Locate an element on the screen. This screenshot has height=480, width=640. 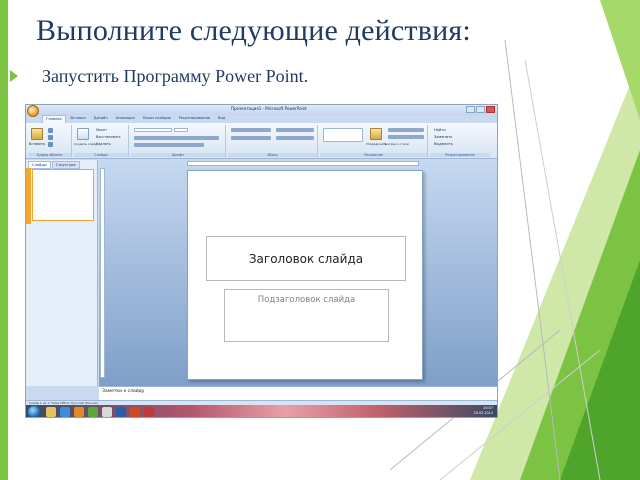
group-label-clipboard: Буфер обмена is located at coordinates (49, 155).